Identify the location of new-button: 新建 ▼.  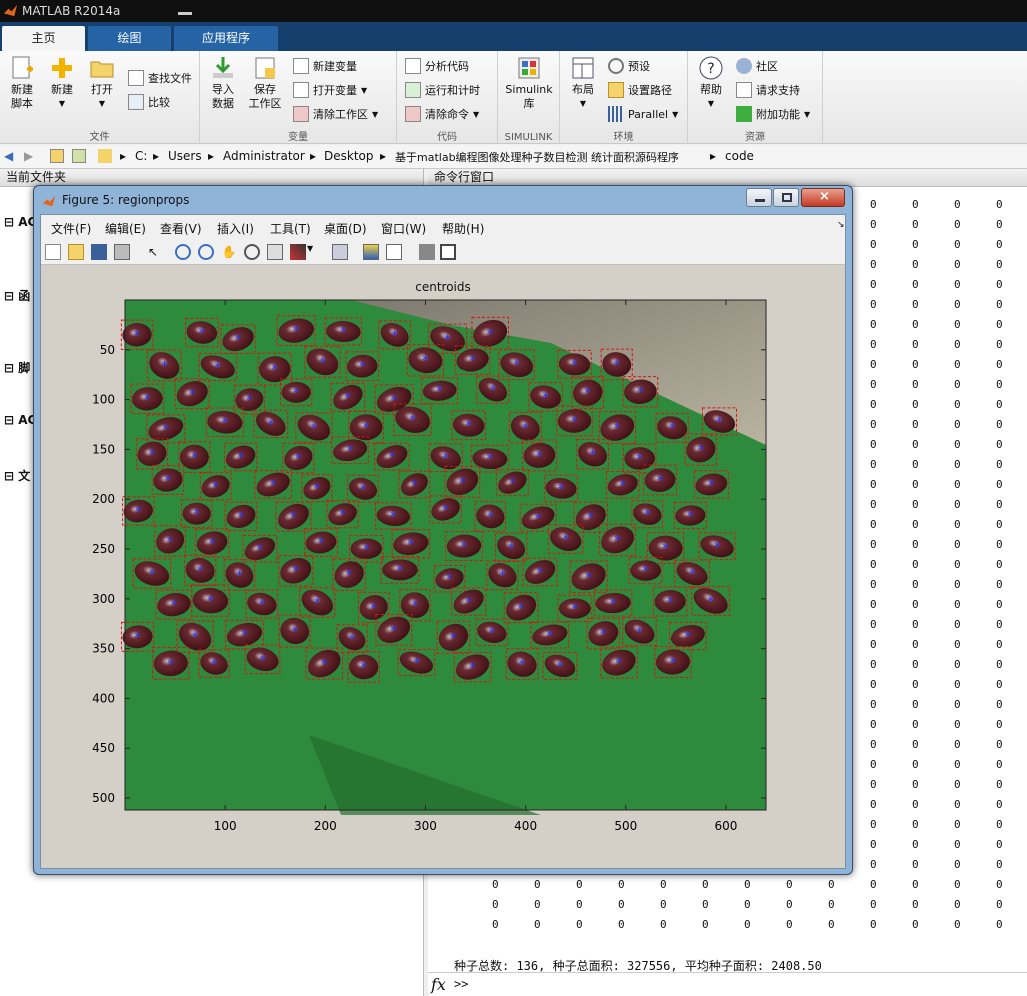
(62, 83).